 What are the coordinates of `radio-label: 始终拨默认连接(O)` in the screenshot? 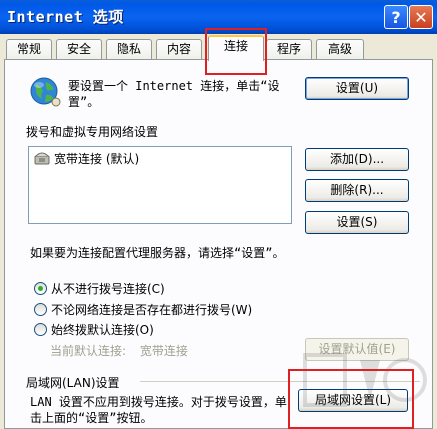 It's located at (102, 330).